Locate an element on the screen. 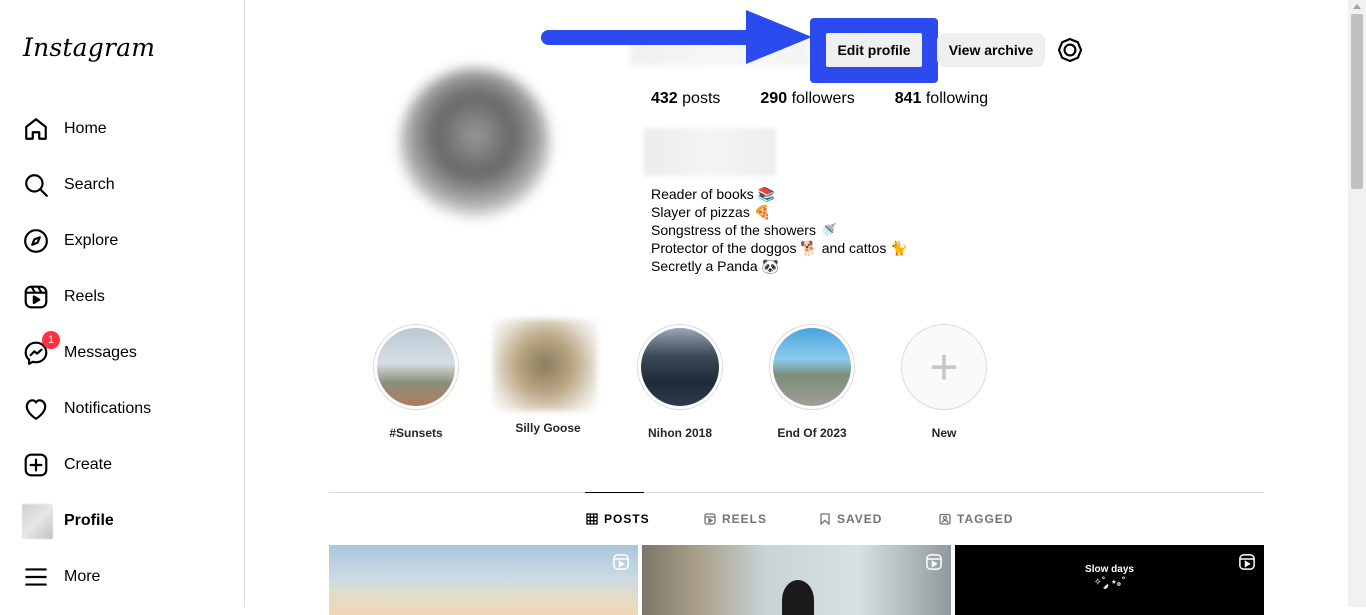 Image resolution: width=1366 pixels, height=615 pixels. profile-picture is located at coordinates (475, 143).